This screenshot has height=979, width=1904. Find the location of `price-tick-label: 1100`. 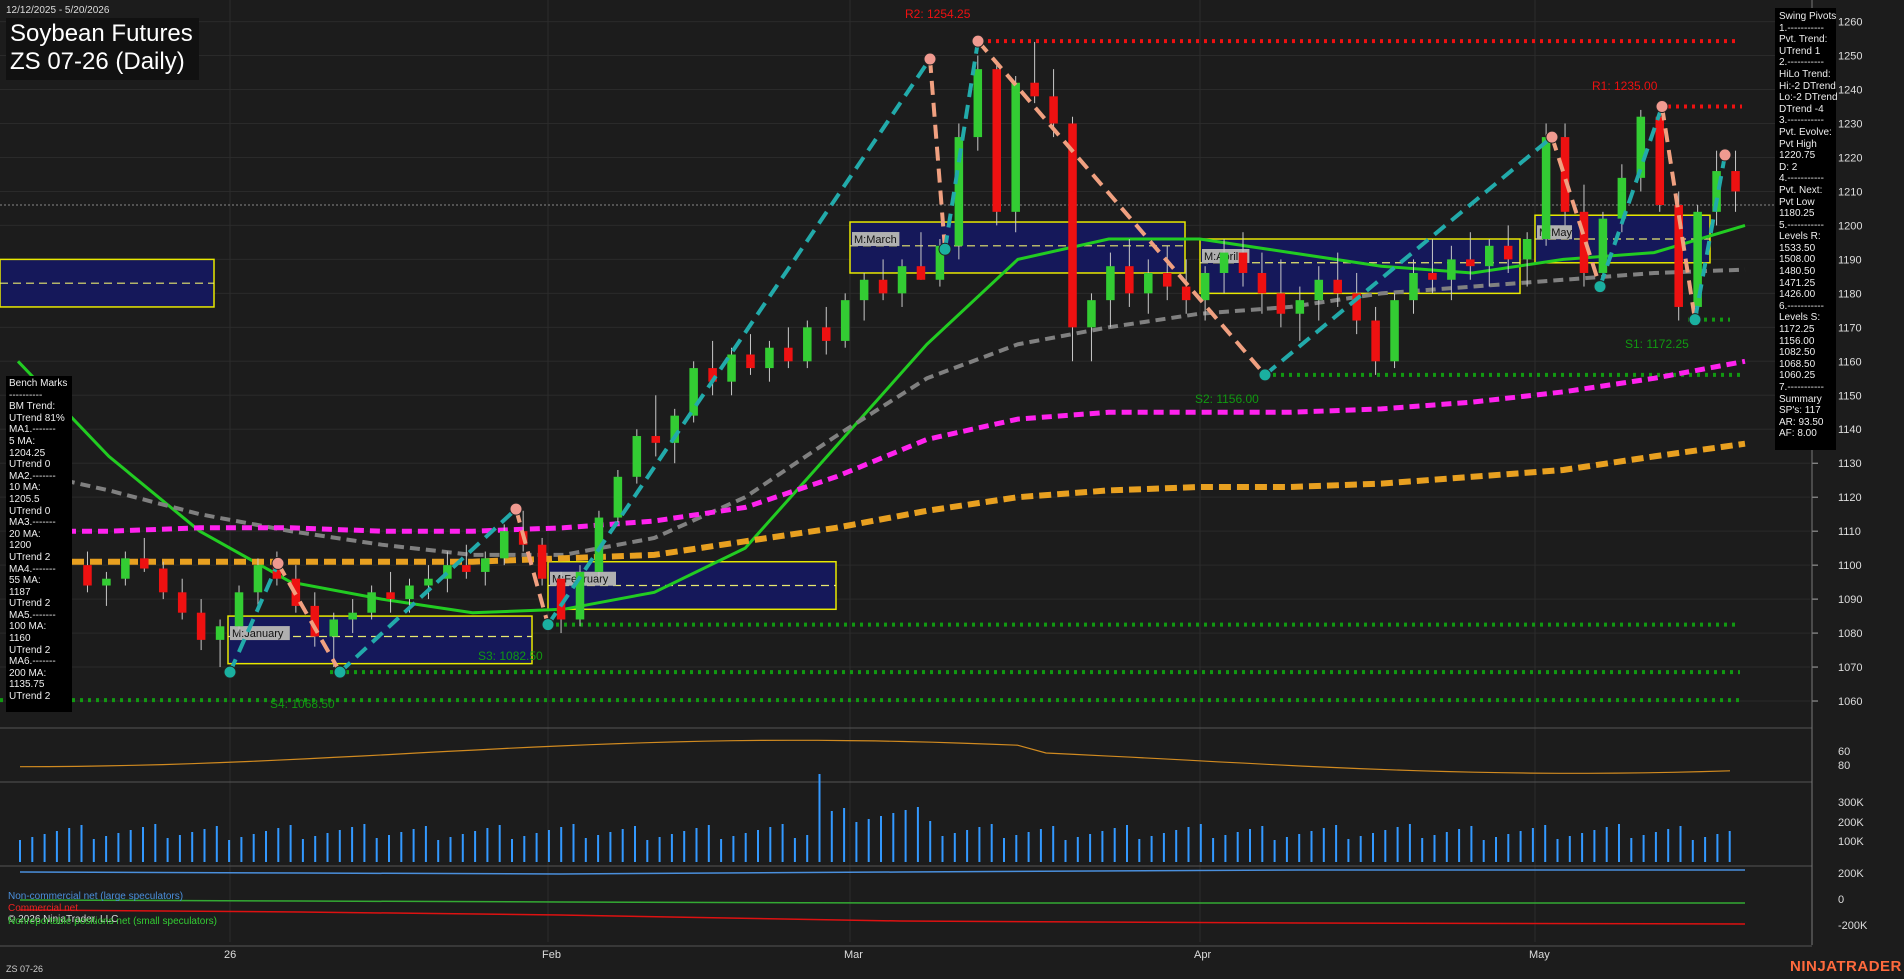

price-tick-label: 1100 is located at coordinates (1850, 566).